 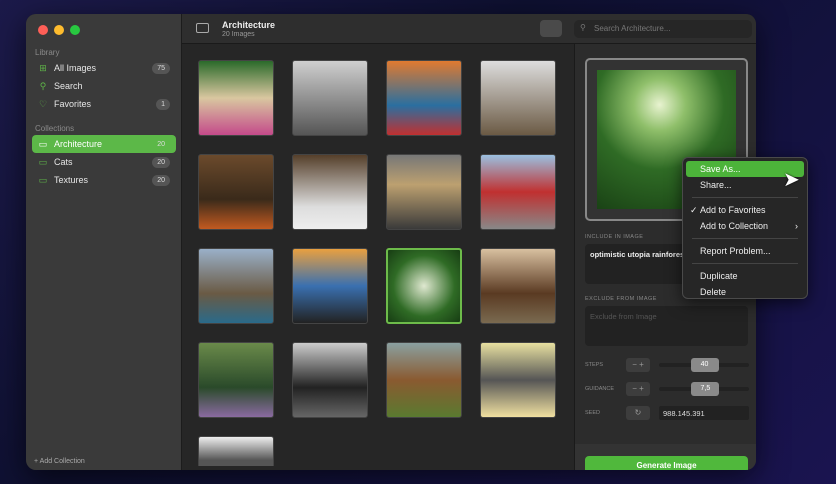 I want to click on close-button, so click(x=43, y=30).